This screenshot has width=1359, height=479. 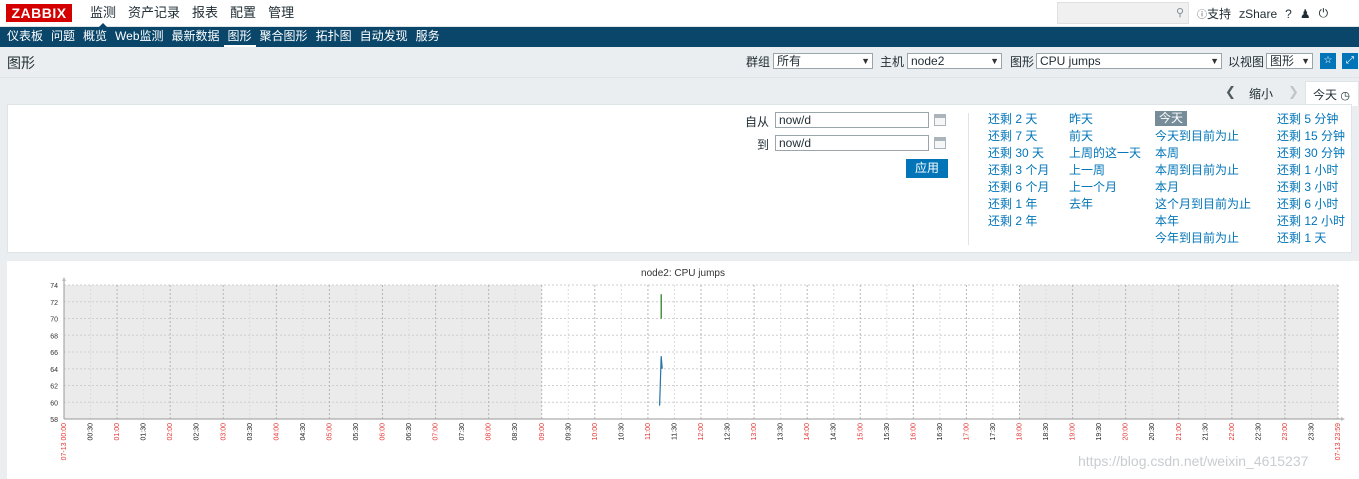 What do you see at coordinates (1324, 13) in the screenshot?
I see `power-icon: ⏻` at bounding box center [1324, 13].